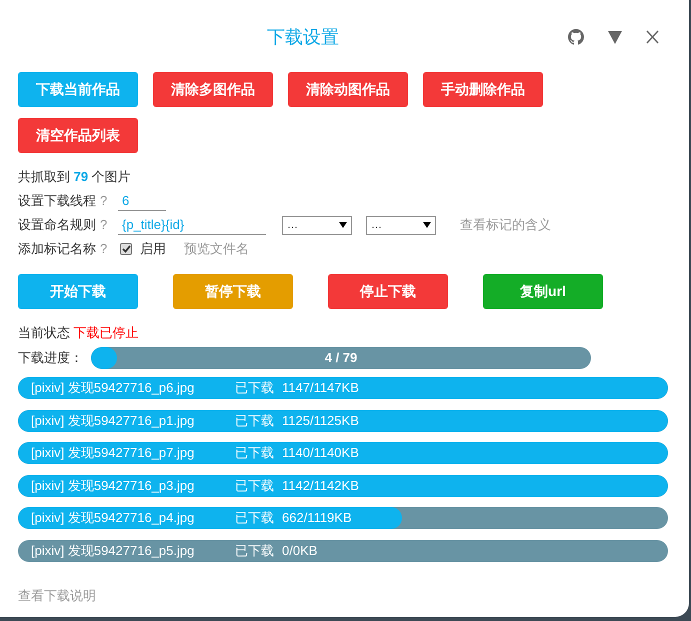 This screenshot has height=621, width=691. What do you see at coordinates (388, 291) in the screenshot?
I see `action-button: 停止下载` at bounding box center [388, 291].